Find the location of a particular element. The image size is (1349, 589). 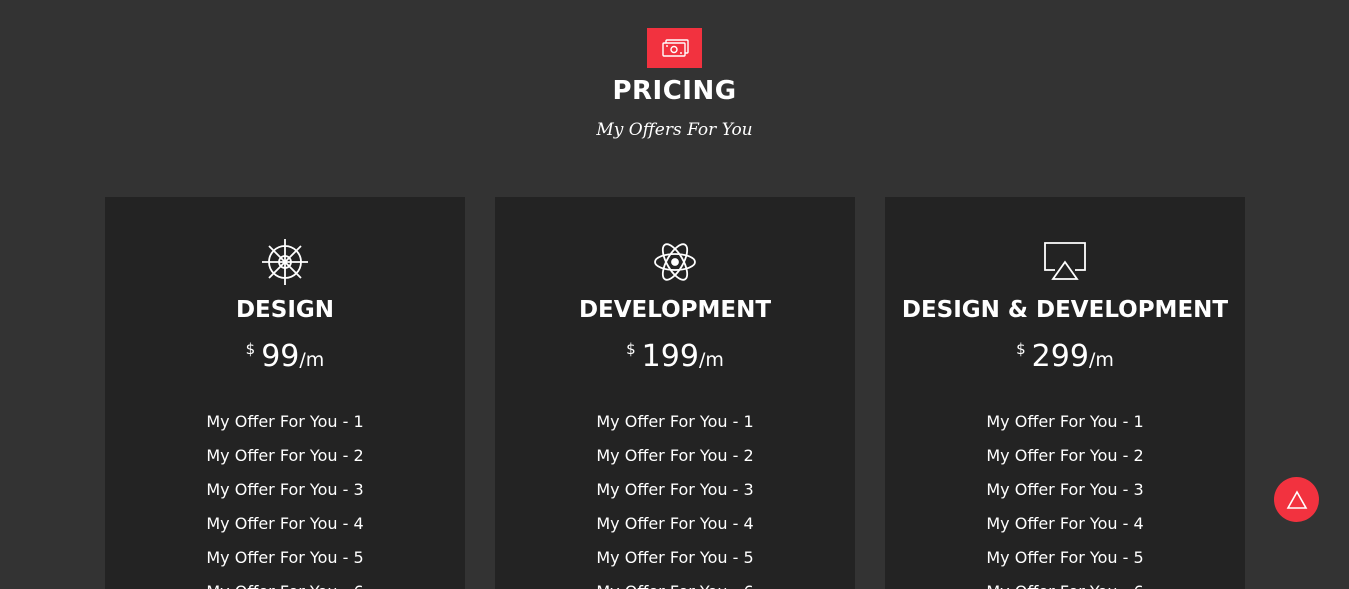

atom-icon is located at coordinates (675, 262).